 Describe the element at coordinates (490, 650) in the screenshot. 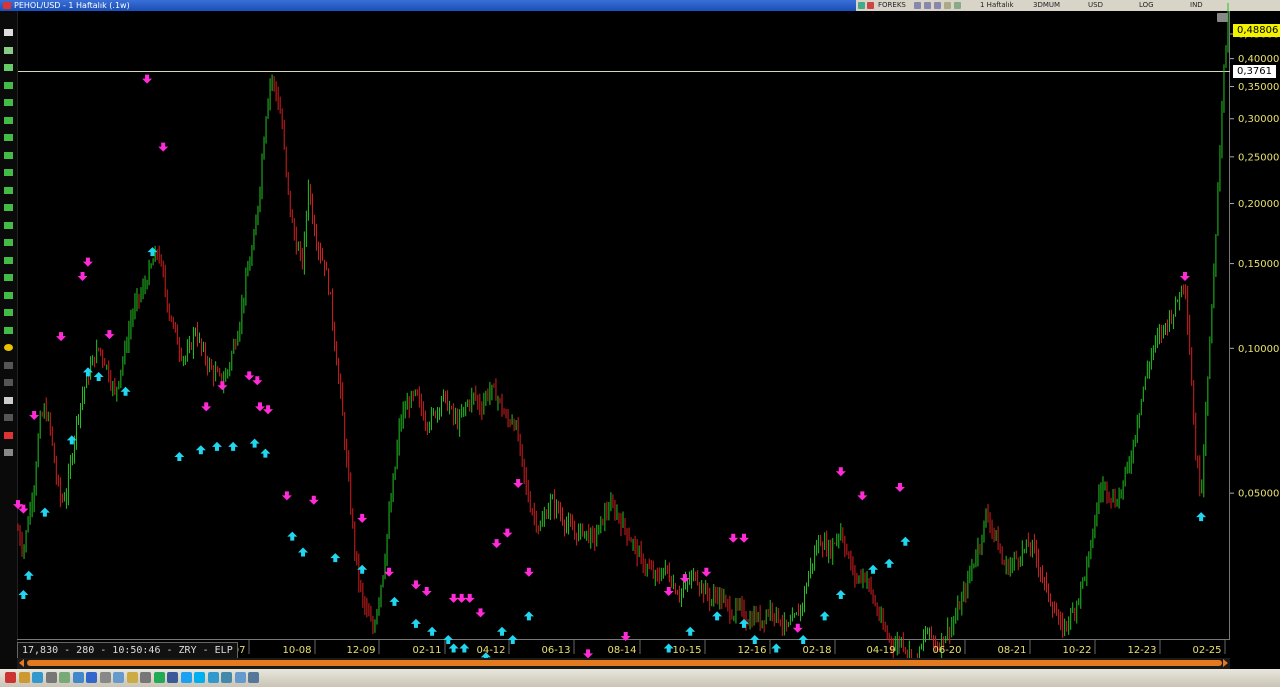

I see `x-tick-label: 04-12` at that location.